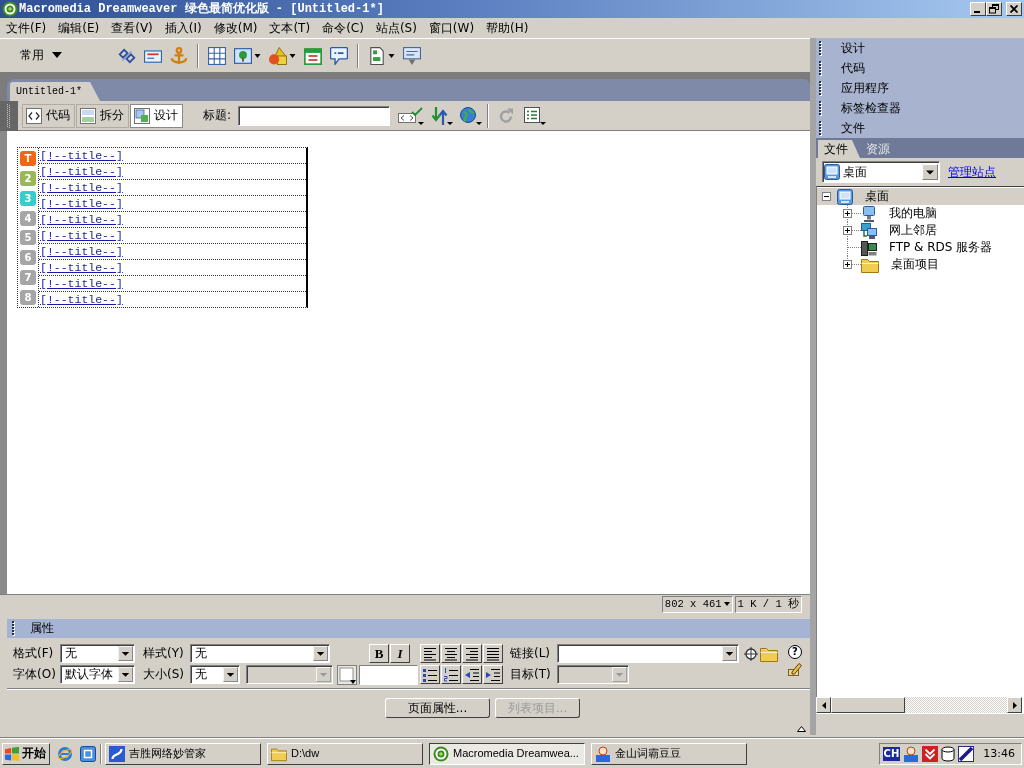  I want to click on scroll-left-button, so click(823, 705).